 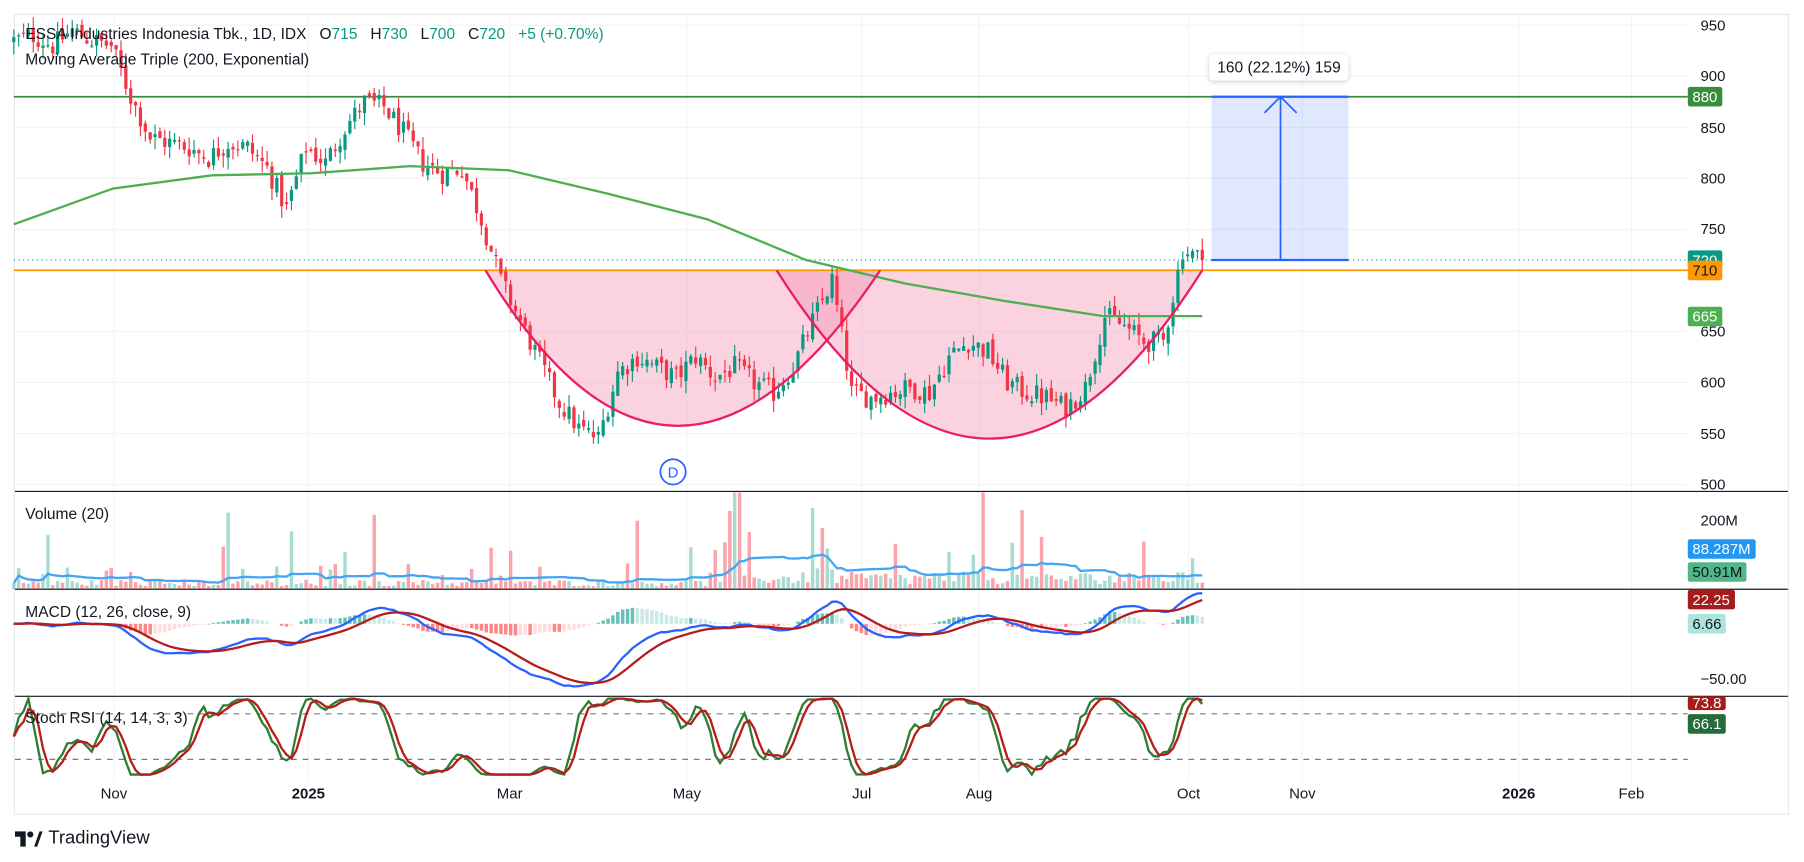 What do you see at coordinates (344, 34) in the screenshot?
I see `open-value: 715` at bounding box center [344, 34].